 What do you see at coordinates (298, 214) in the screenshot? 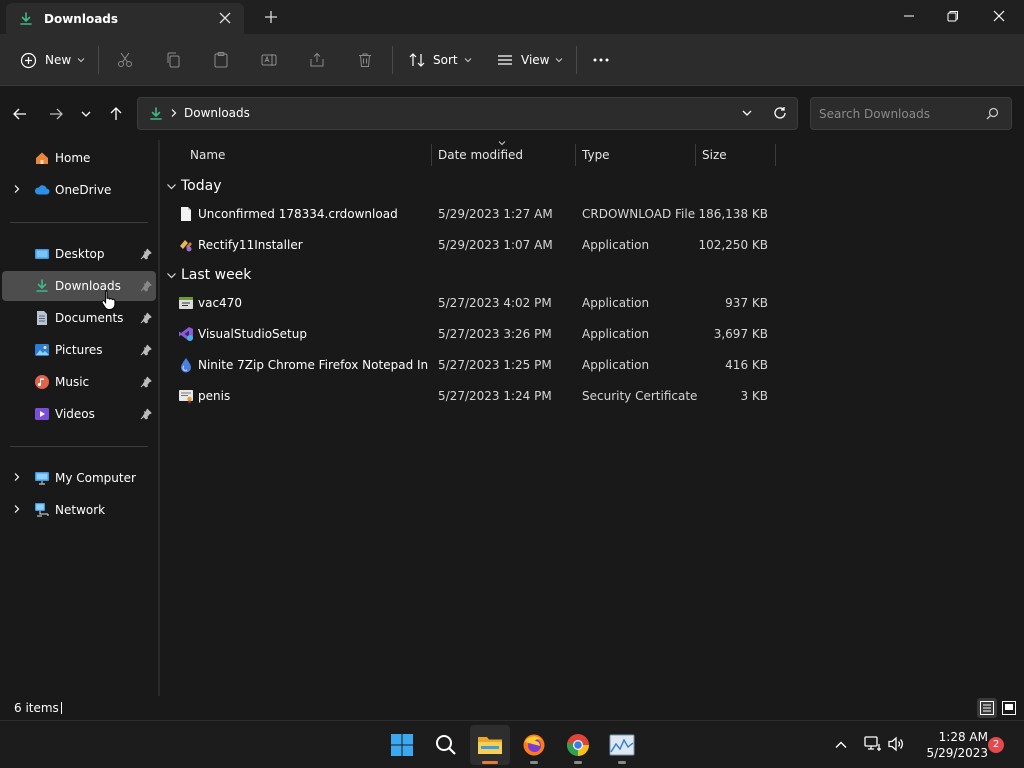
I see `file-name: Unconfirmed 178334.crdownload` at bounding box center [298, 214].